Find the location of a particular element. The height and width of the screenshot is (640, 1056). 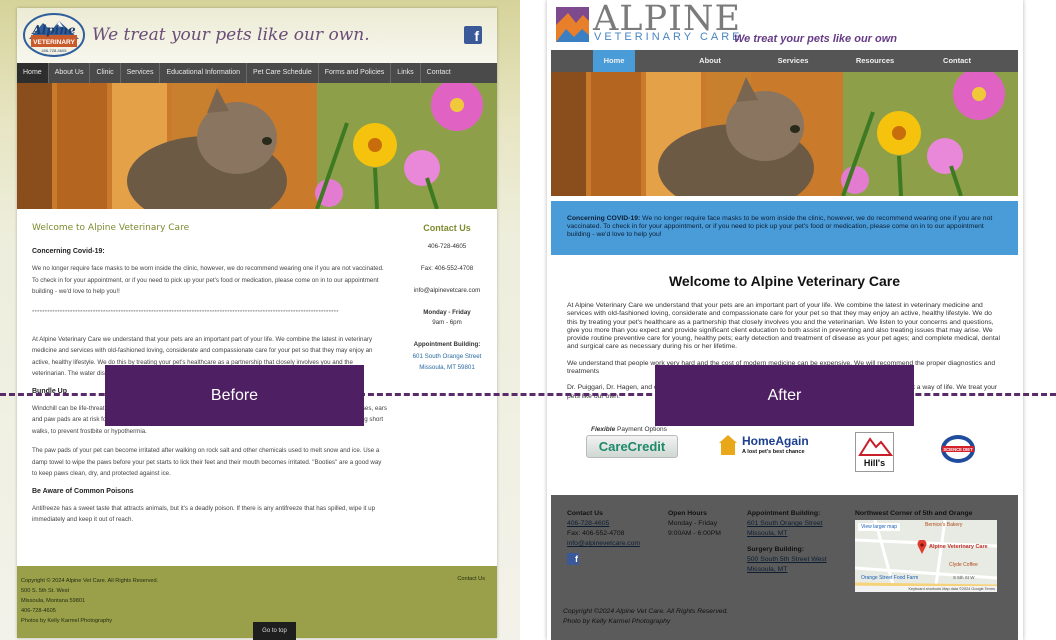

footer-appointment-address-1: 601 South Orange Street is located at coordinates (785, 523).